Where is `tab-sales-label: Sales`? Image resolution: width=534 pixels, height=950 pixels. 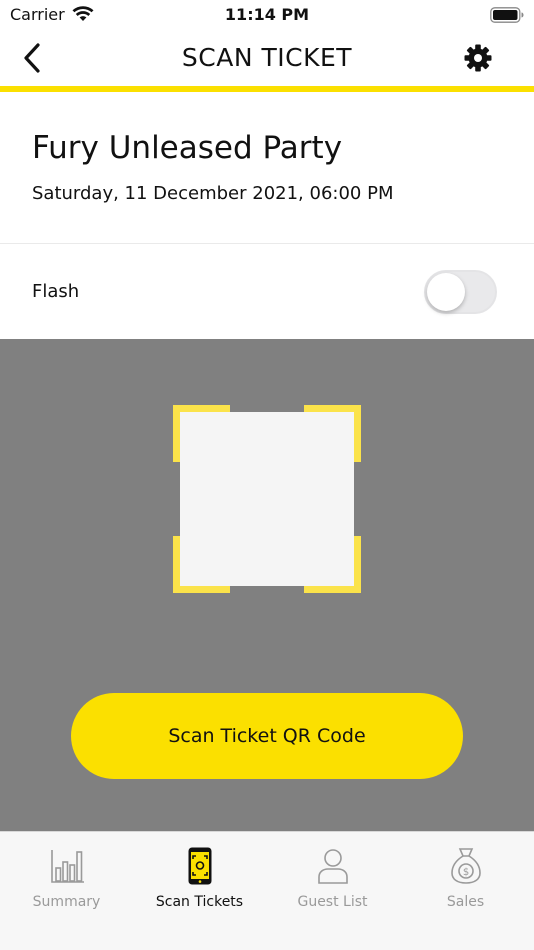 tab-sales-label: Sales is located at coordinates (465, 902).